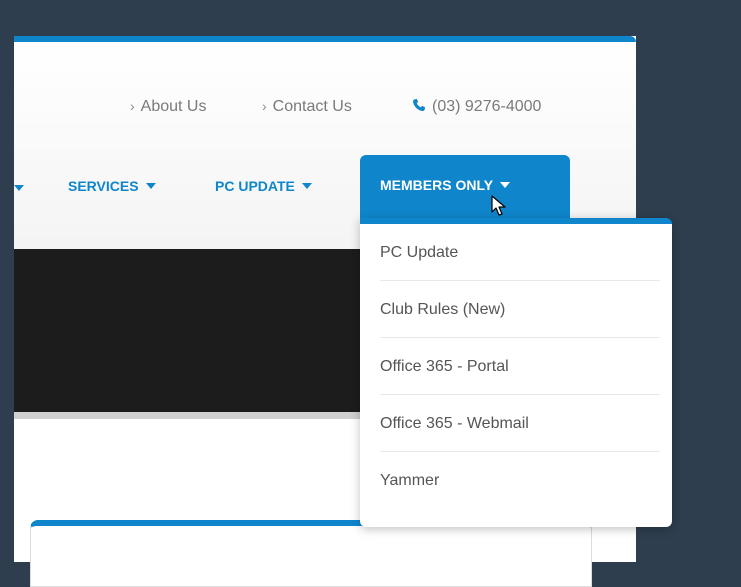 This screenshot has height=587, width=741. Describe the element at coordinates (187, 415) in the screenshot. I see `hero-shadow` at that location.